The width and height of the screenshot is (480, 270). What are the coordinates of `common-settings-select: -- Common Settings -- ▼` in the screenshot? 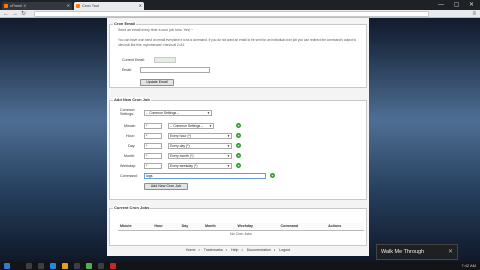 It's located at (178, 113).